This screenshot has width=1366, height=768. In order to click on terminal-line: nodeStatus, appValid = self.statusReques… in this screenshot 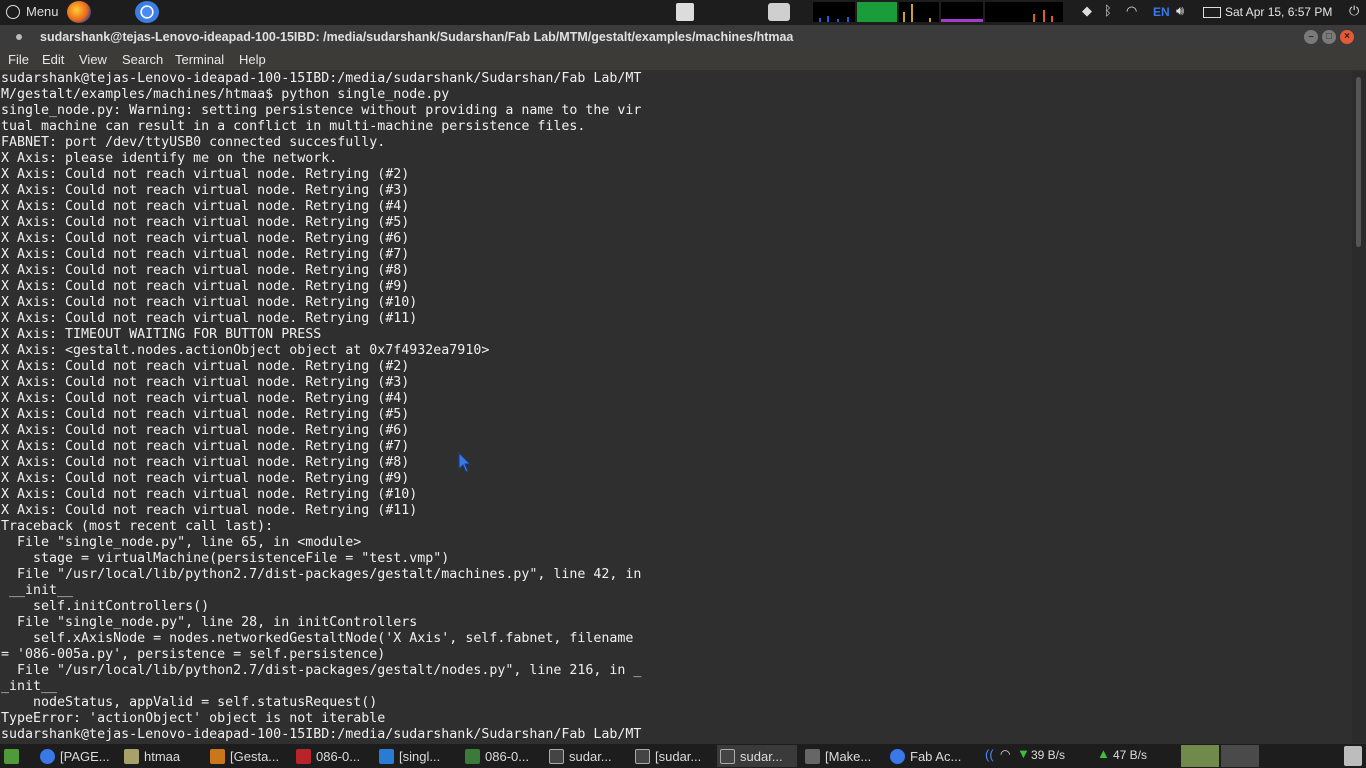, I will do `click(189, 702)`.